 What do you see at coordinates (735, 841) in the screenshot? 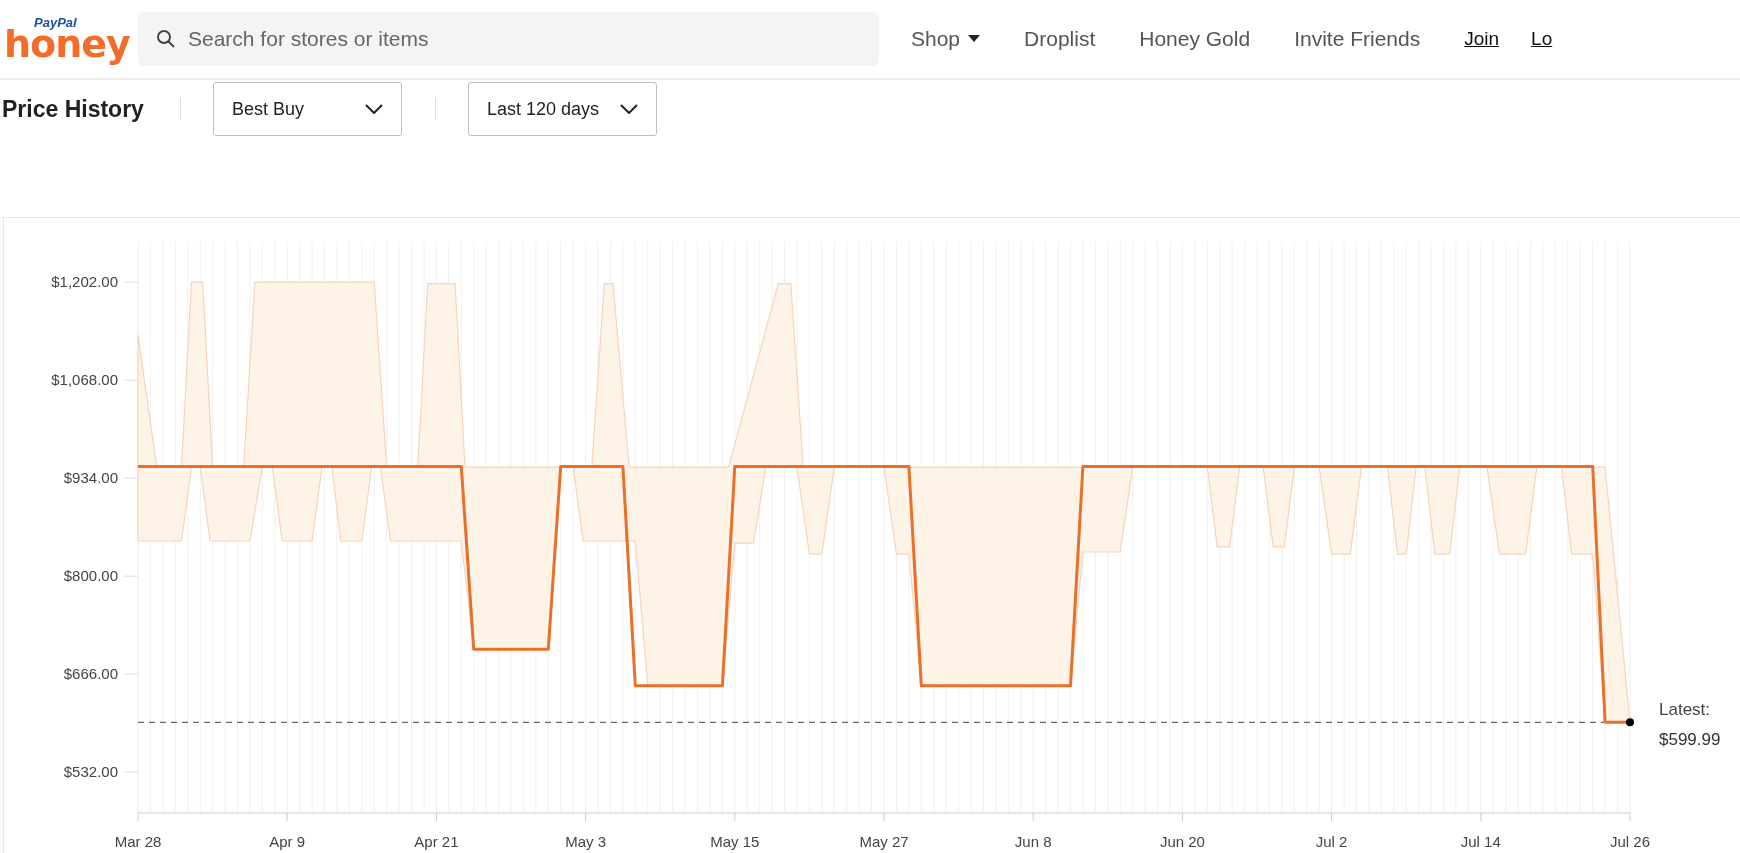
I see `x-axis-label: May 15` at bounding box center [735, 841].